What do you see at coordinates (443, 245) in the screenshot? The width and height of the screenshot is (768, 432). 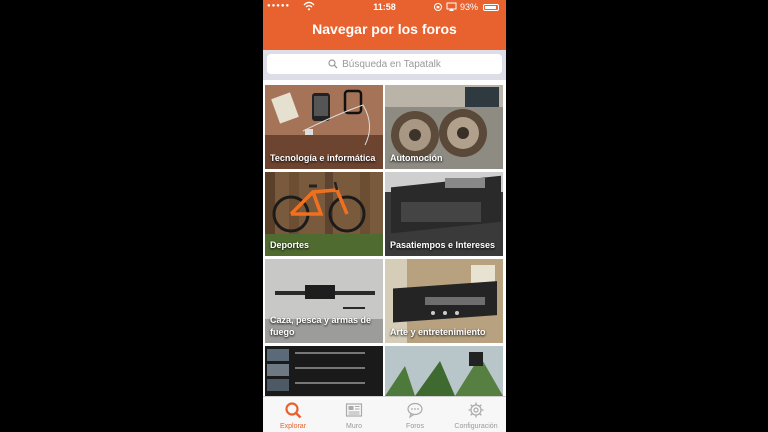 I see `category-label: Pasatiempos e Intereses` at bounding box center [443, 245].